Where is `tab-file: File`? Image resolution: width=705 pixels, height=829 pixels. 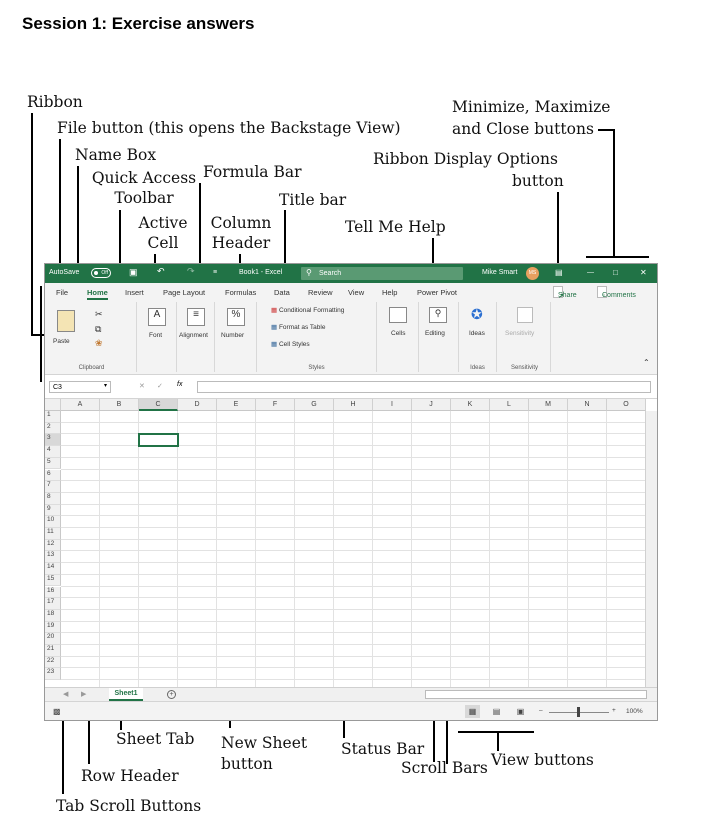 tab-file: File is located at coordinates (62, 292).